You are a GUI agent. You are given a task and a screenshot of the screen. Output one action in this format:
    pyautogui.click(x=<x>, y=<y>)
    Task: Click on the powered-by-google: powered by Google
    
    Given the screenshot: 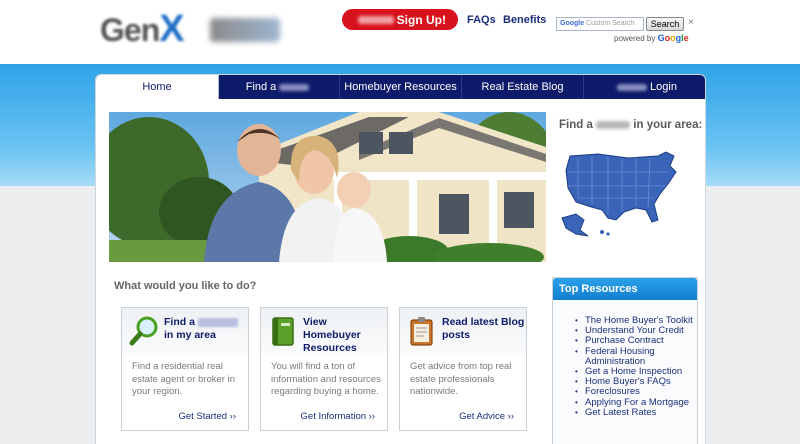 What is the action you would take?
    pyautogui.click(x=651, y=38)
    